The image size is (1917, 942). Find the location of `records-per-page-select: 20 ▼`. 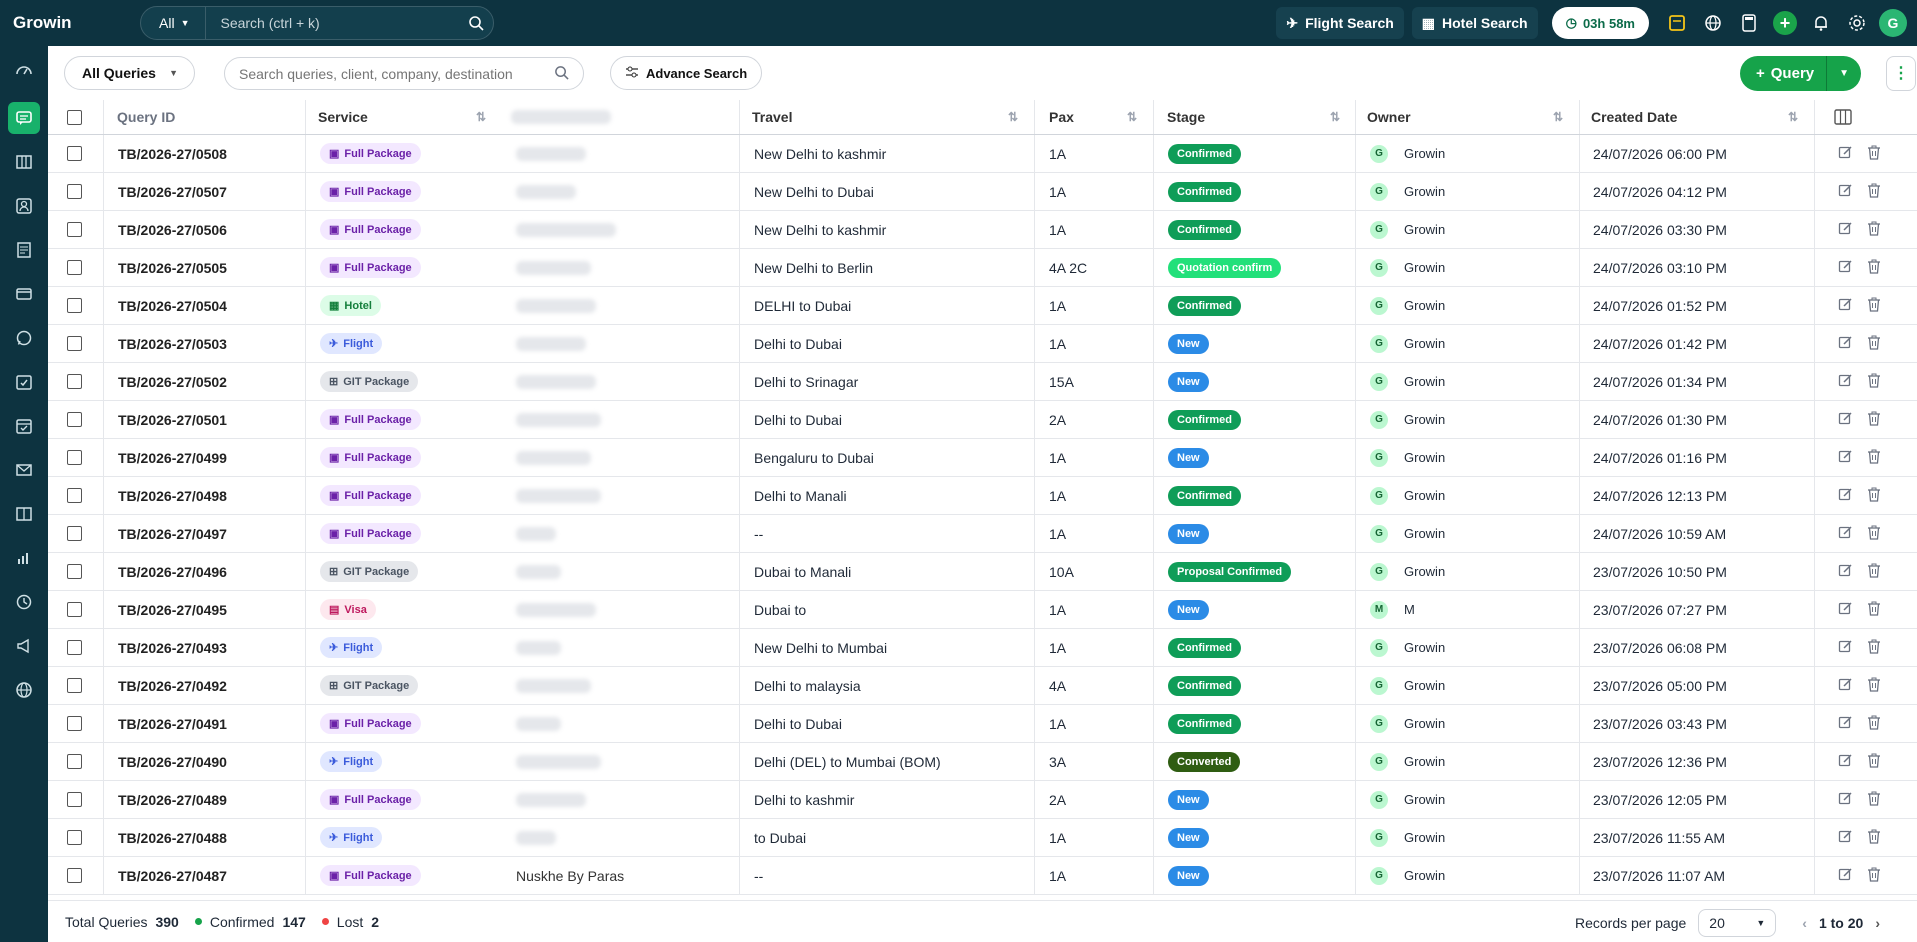

records-per-page-select: 20 ▼ is located at coordinates (1737, 923).